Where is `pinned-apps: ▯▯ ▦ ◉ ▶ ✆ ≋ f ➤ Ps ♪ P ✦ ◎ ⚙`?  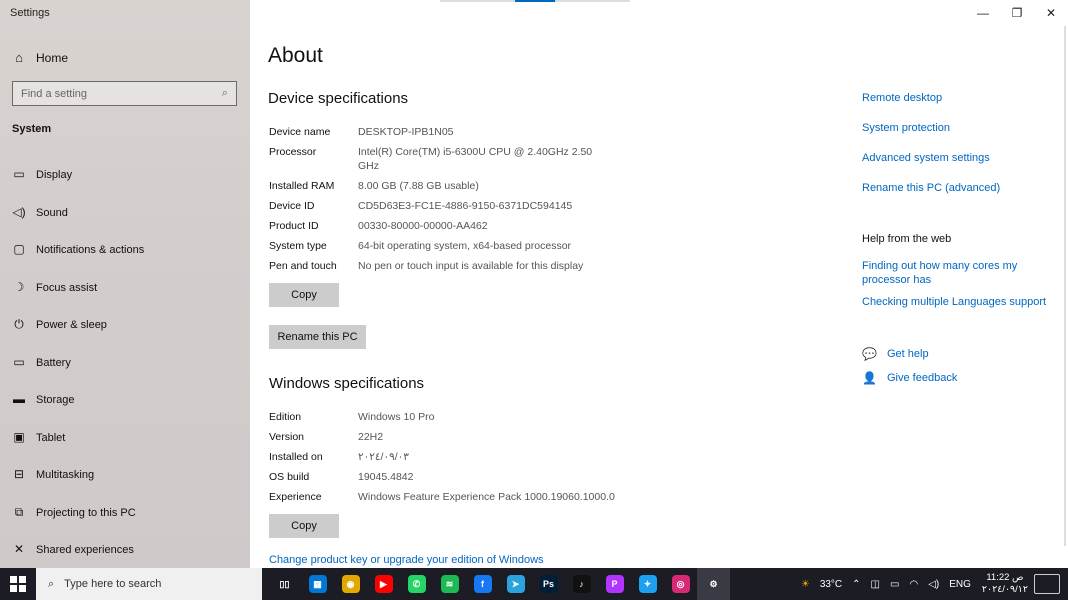 pinned-apps: ▯▯ ▦ ◉ ▶ ✆ ≋ f ➤ Ps ♪ P ✦ ◎ ⚙ is located at coordinates (499, 584).